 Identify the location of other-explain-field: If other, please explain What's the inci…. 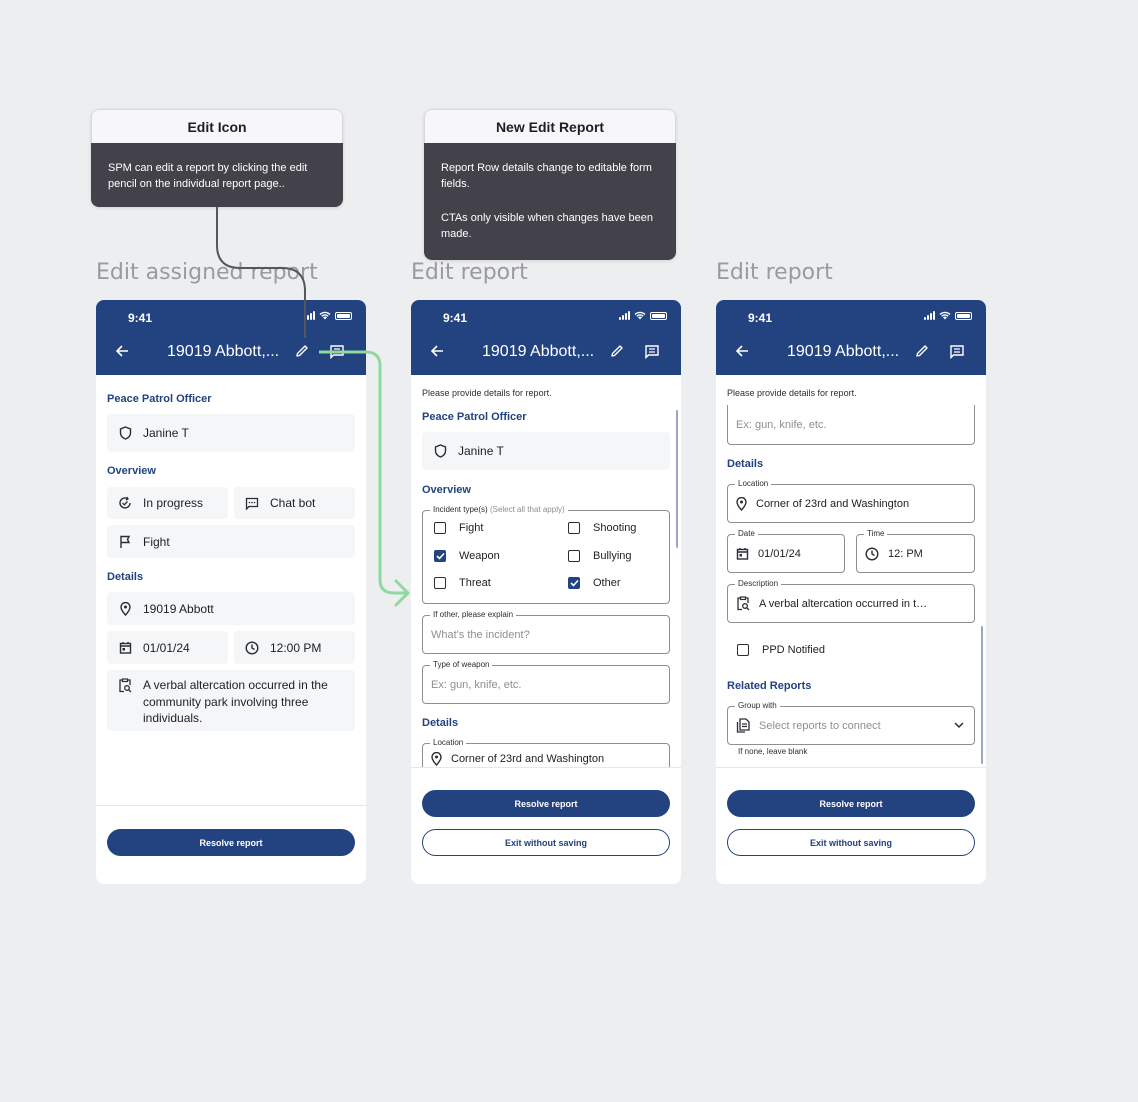
(546, 632).